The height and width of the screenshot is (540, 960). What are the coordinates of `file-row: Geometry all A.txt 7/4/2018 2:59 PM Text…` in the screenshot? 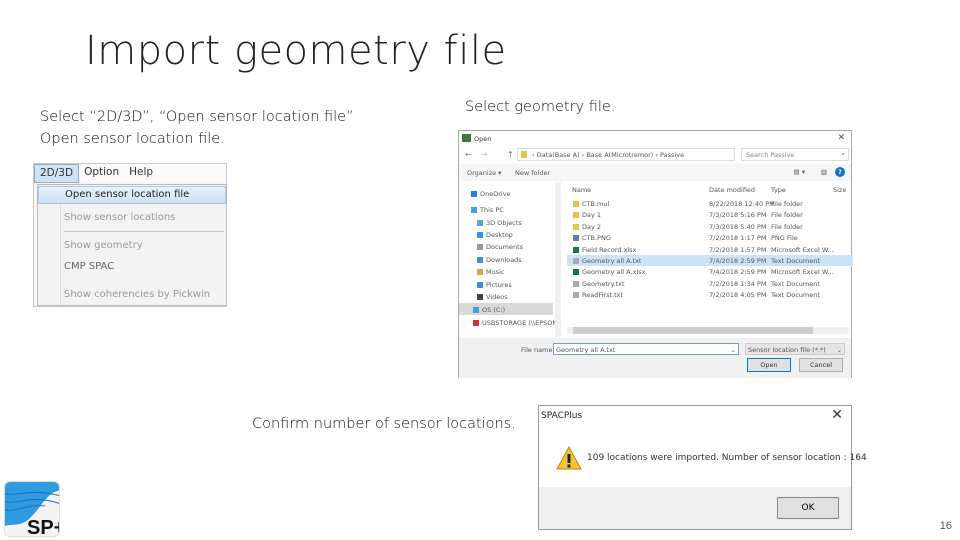 It's located at (710, 260).